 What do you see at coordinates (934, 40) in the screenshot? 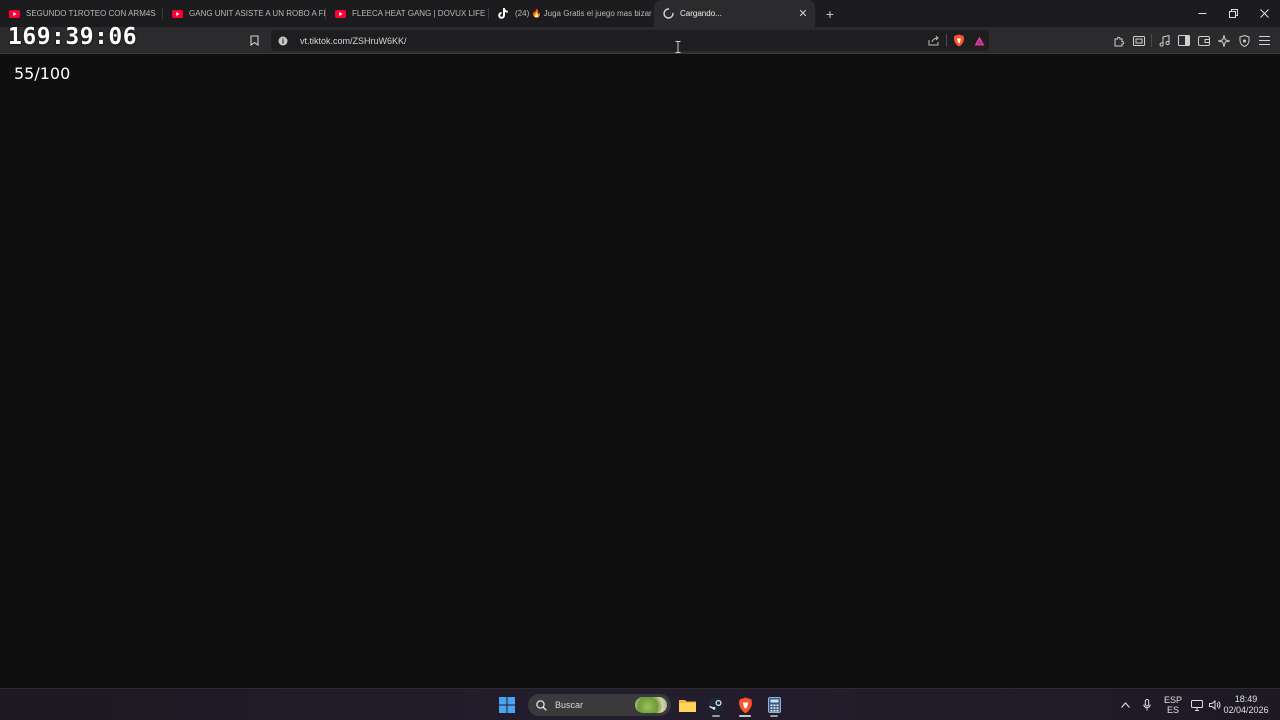
I see `share-icon` at bounding box center [934, 40].